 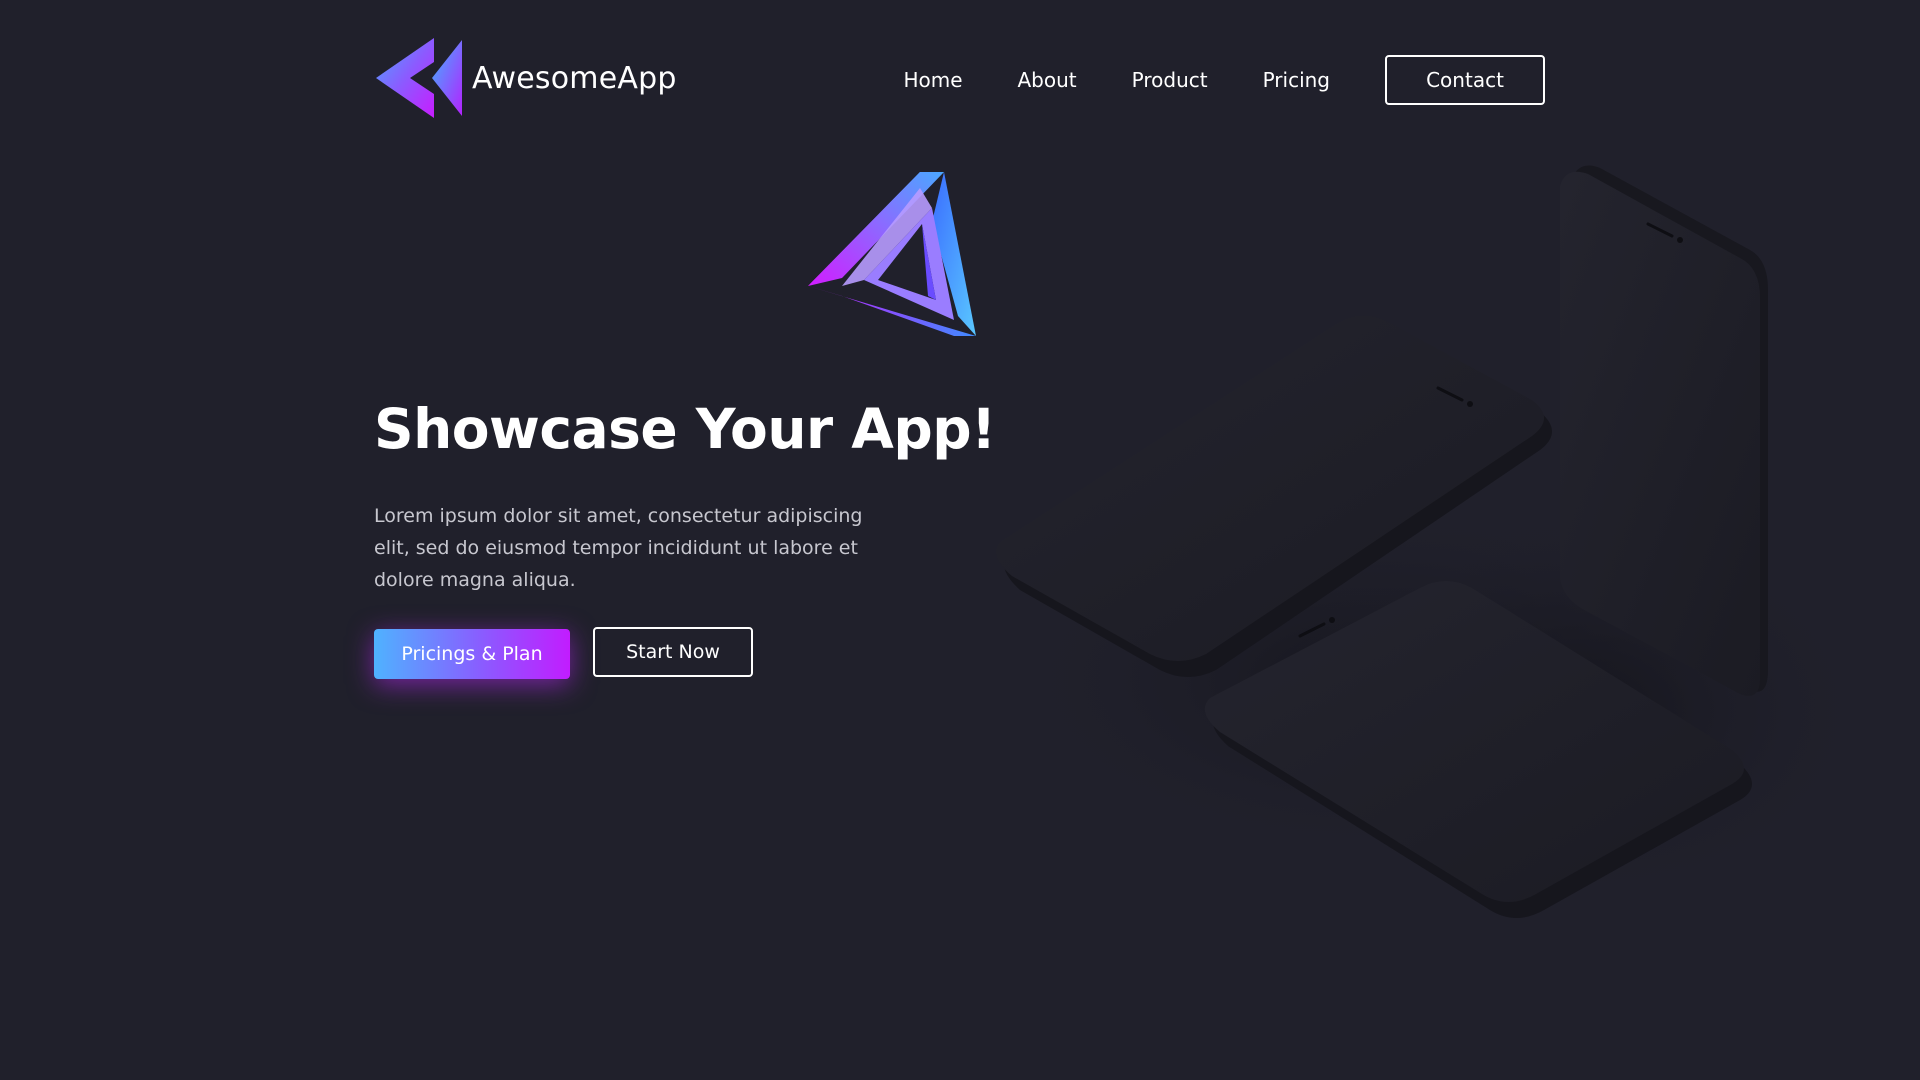 I want to click on hero-title: Showcase Your App!, so click(x=685, y=429).